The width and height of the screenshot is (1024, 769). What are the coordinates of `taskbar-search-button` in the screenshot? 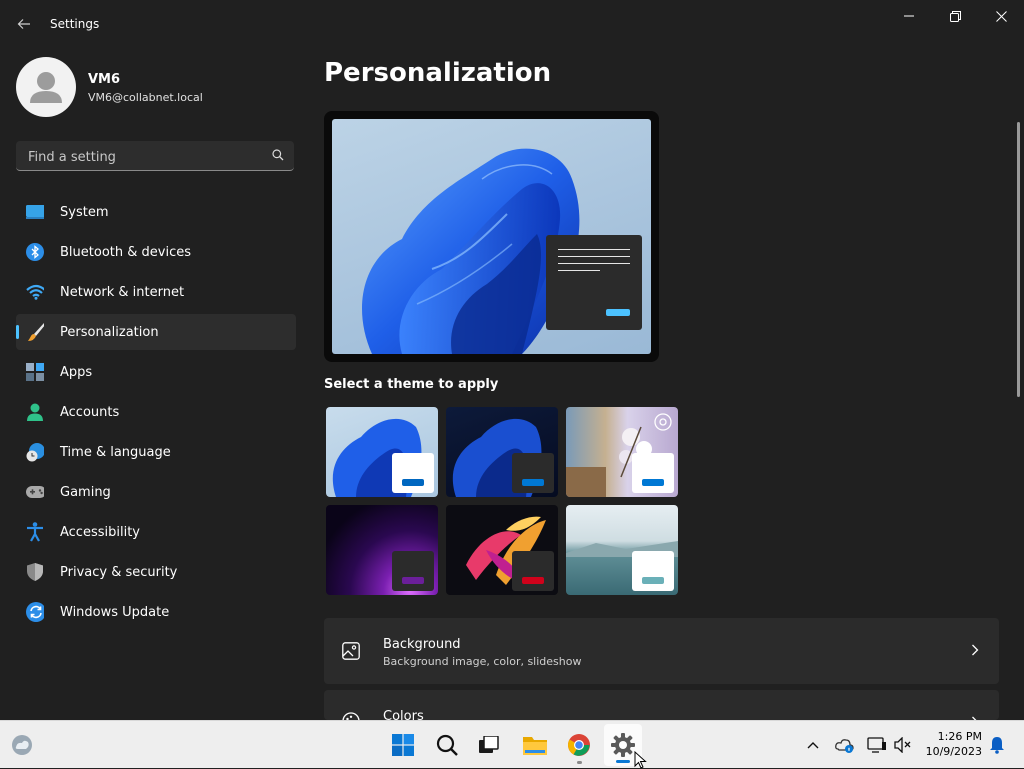 It's located at (447, 745).